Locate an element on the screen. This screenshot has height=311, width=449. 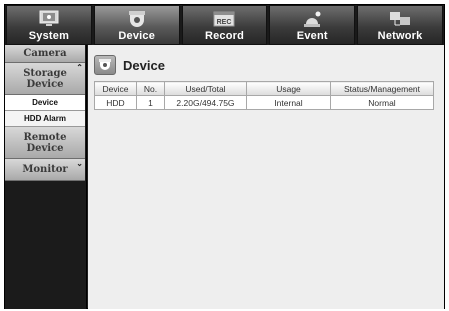
tab-network: Network is located at coordinates (400, 25).